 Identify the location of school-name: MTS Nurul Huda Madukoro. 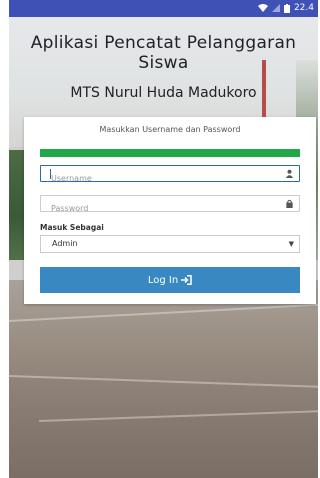
(163, 93).